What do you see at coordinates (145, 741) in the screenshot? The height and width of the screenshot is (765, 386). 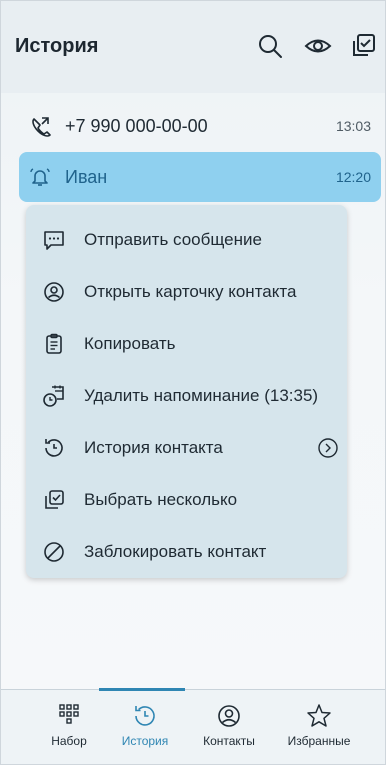 I see `tab-label: История` at bounding box center [145, 741].